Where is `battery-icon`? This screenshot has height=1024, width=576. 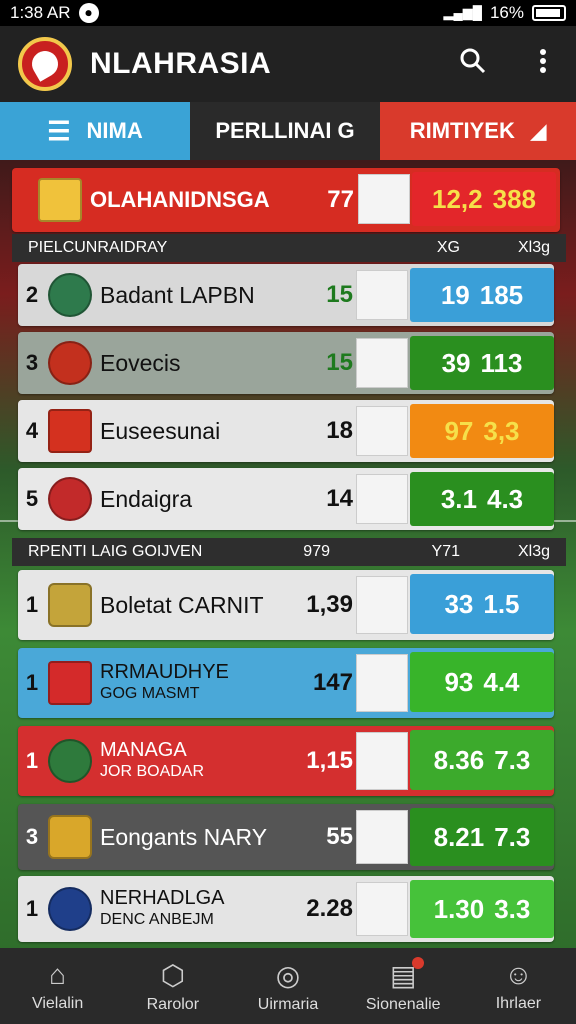
battery-icon is located at coordinates (549, 13).